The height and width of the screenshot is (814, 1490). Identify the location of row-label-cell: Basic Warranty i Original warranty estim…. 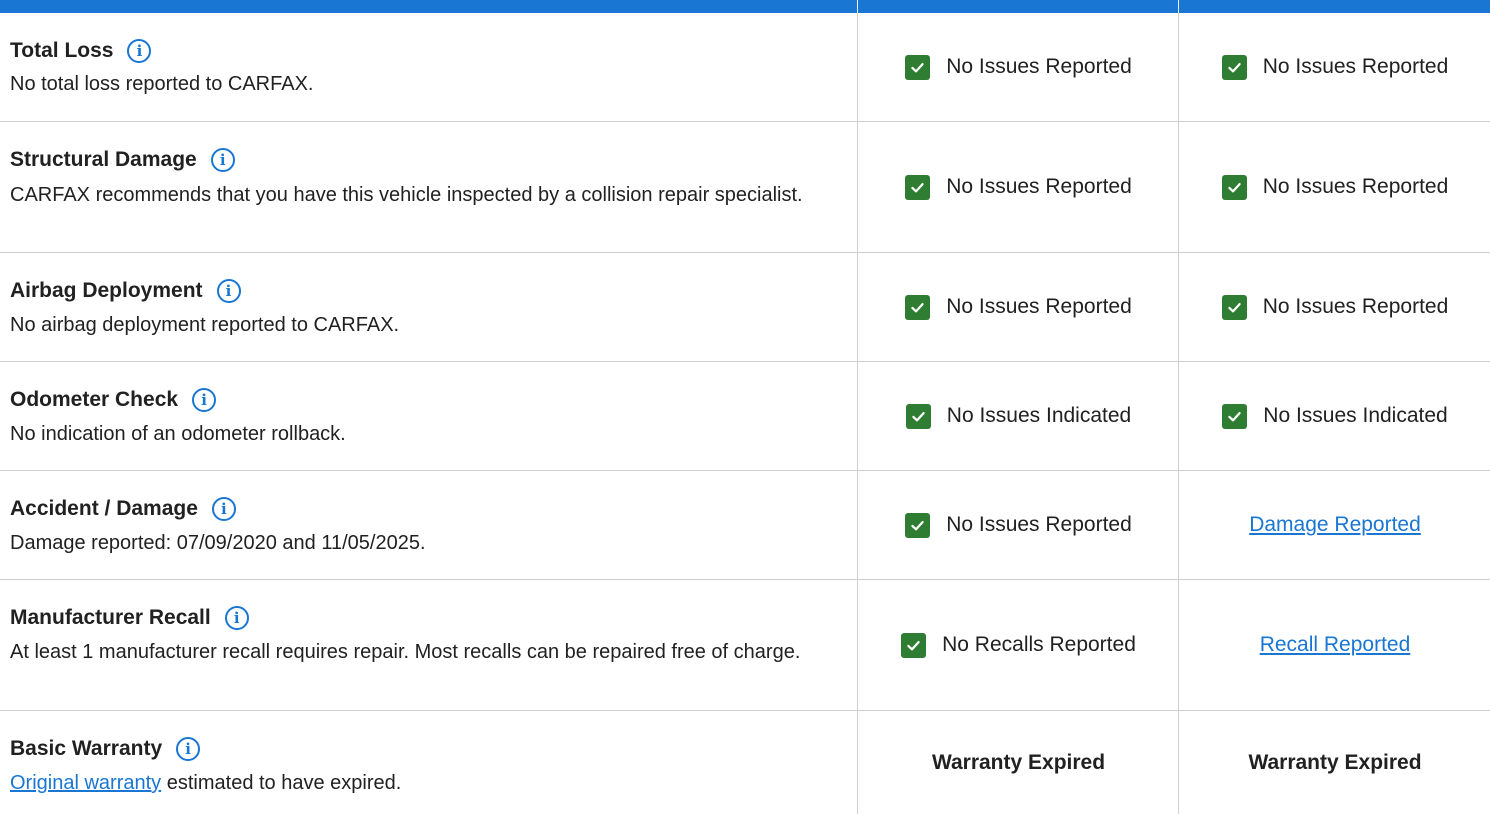
(428, 762).